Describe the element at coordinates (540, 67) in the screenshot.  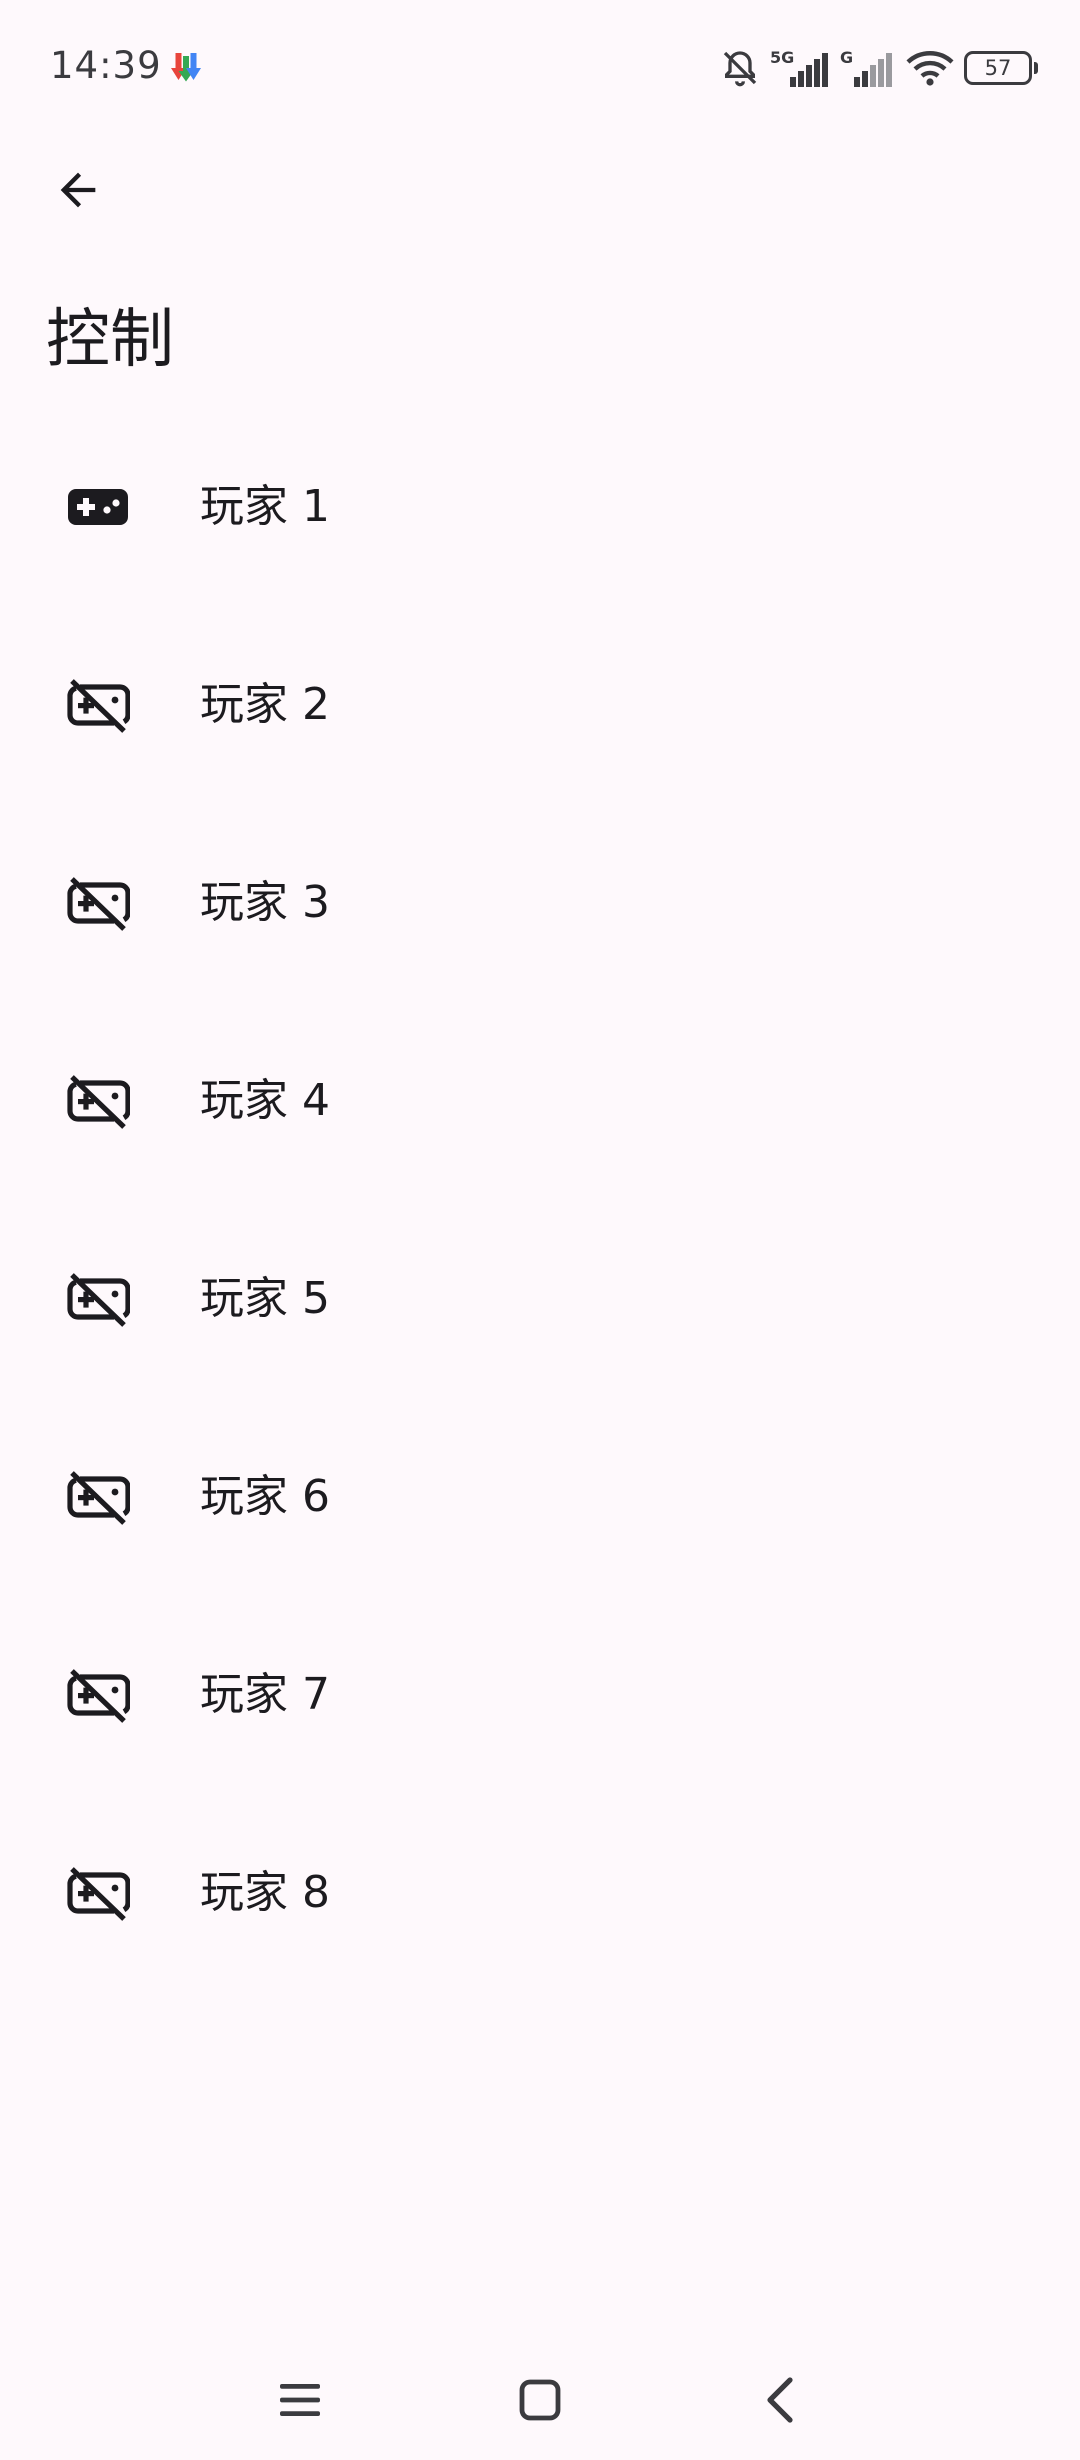
I see `status-bar: 14:39 5G G 57` at that location.